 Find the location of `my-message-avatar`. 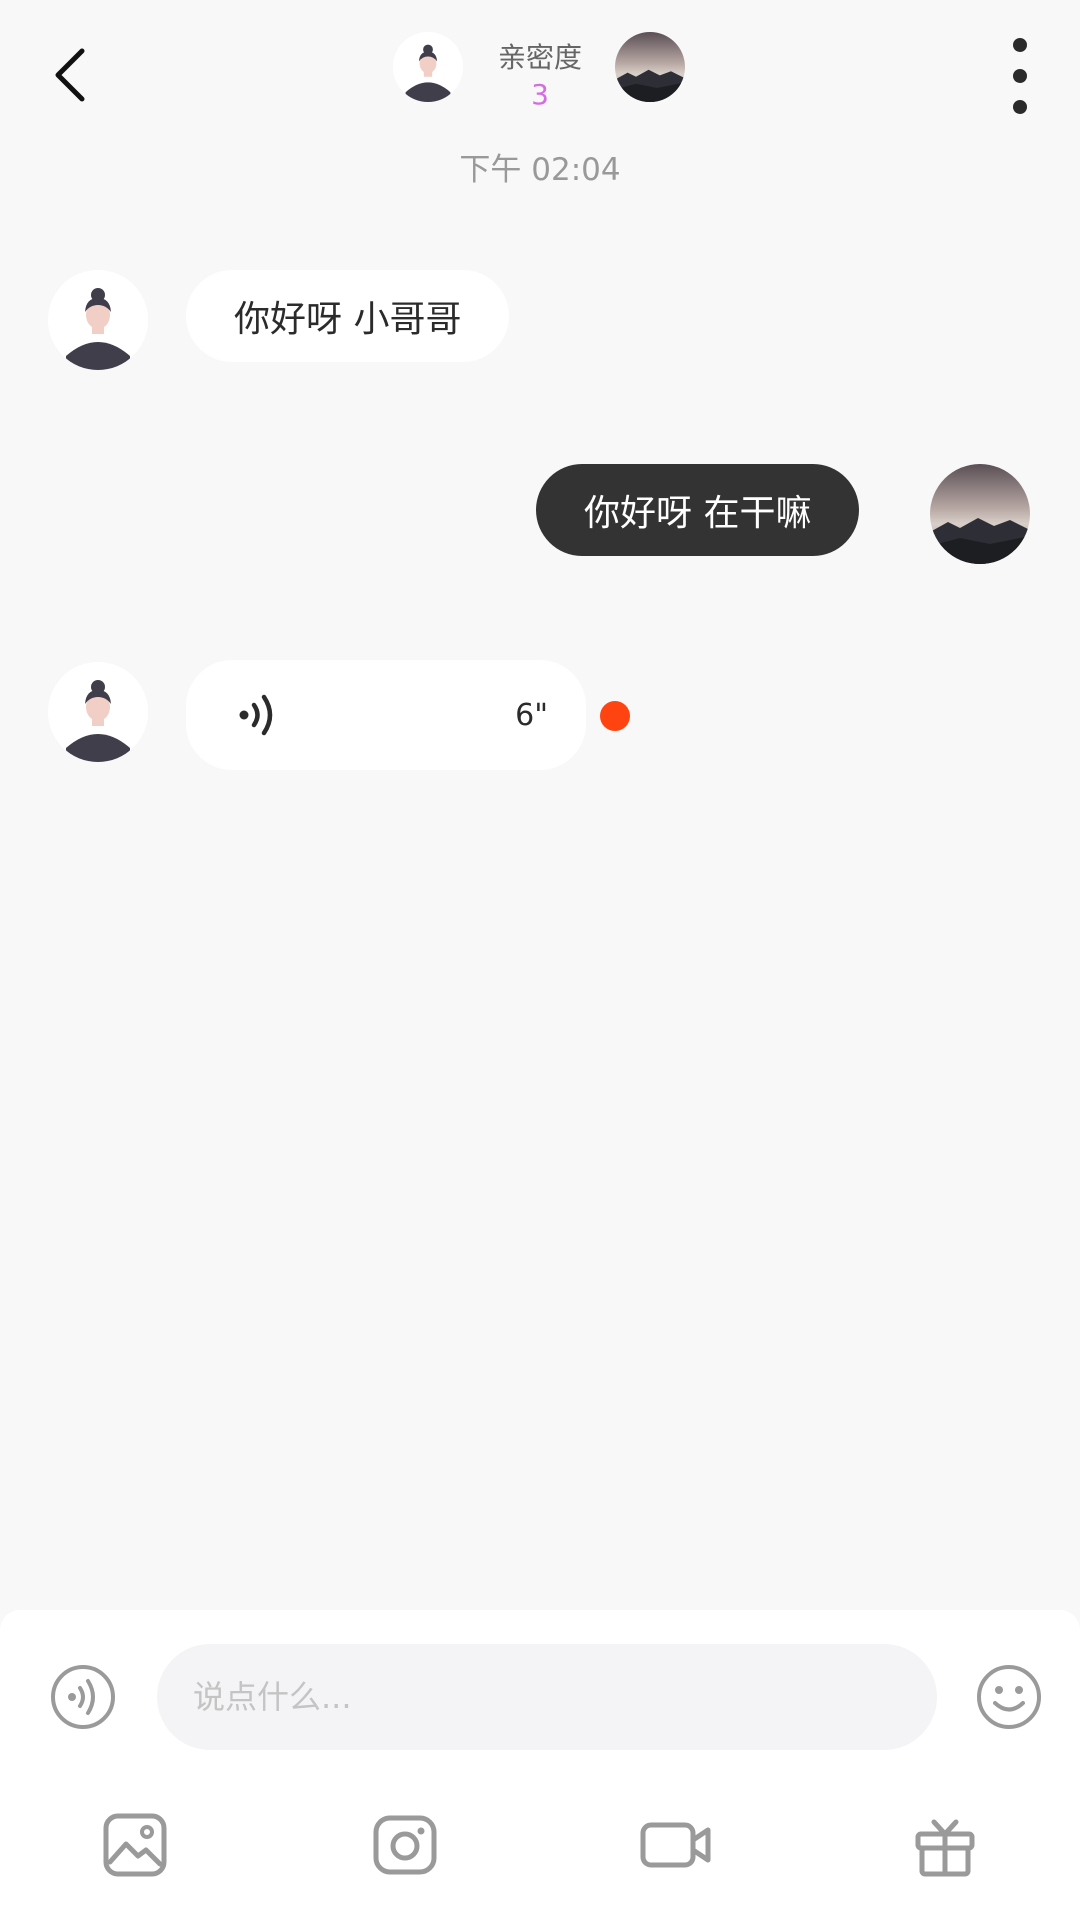

my-message-avatar is located at coordinates (980, 514).